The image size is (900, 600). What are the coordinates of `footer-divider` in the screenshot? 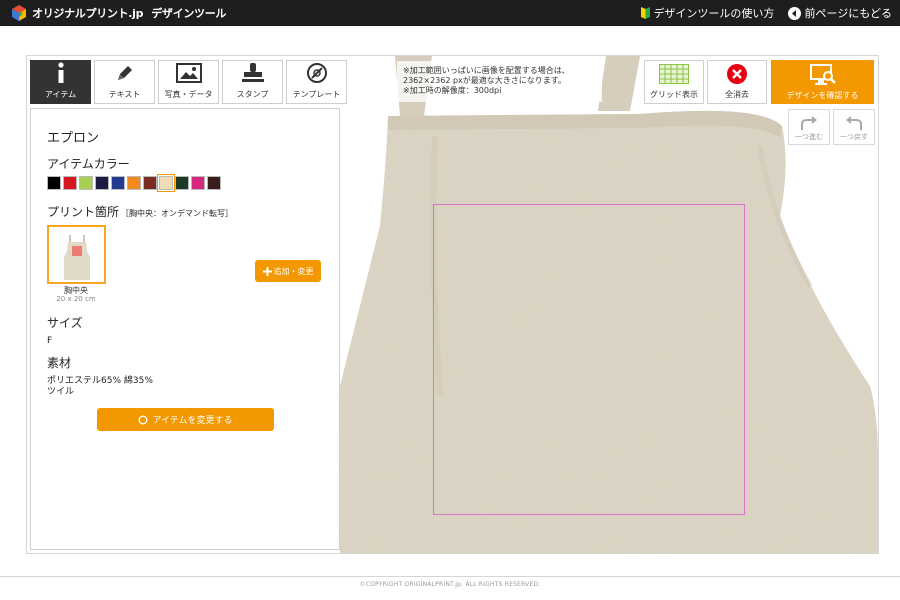 It's located at (450, 576).